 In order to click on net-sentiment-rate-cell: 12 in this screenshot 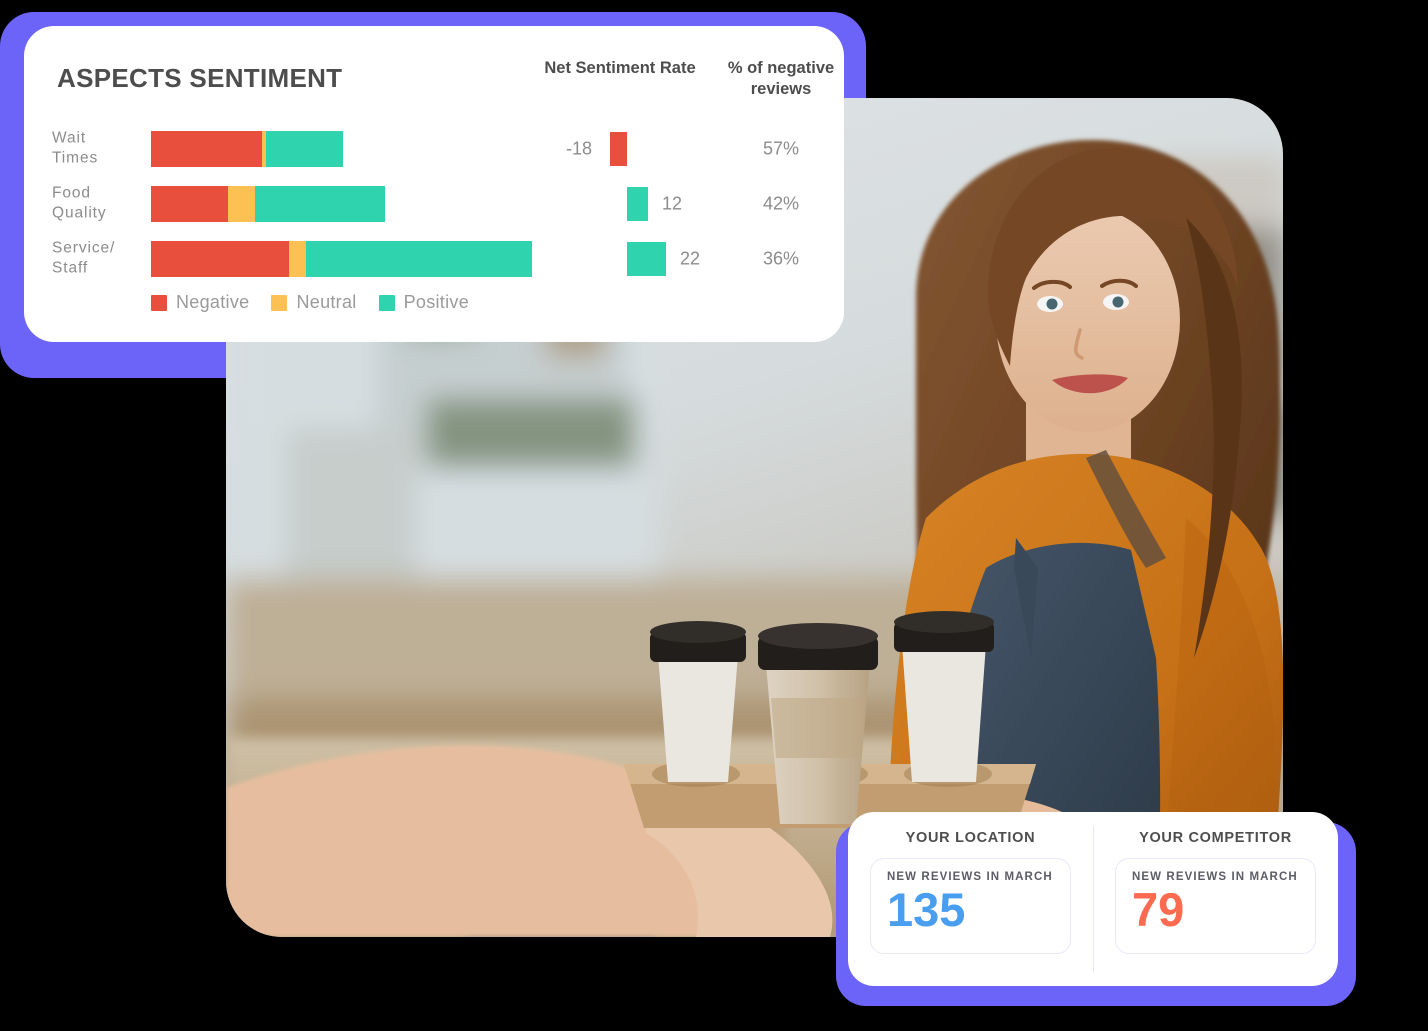, I will do `click(630, 204)`.